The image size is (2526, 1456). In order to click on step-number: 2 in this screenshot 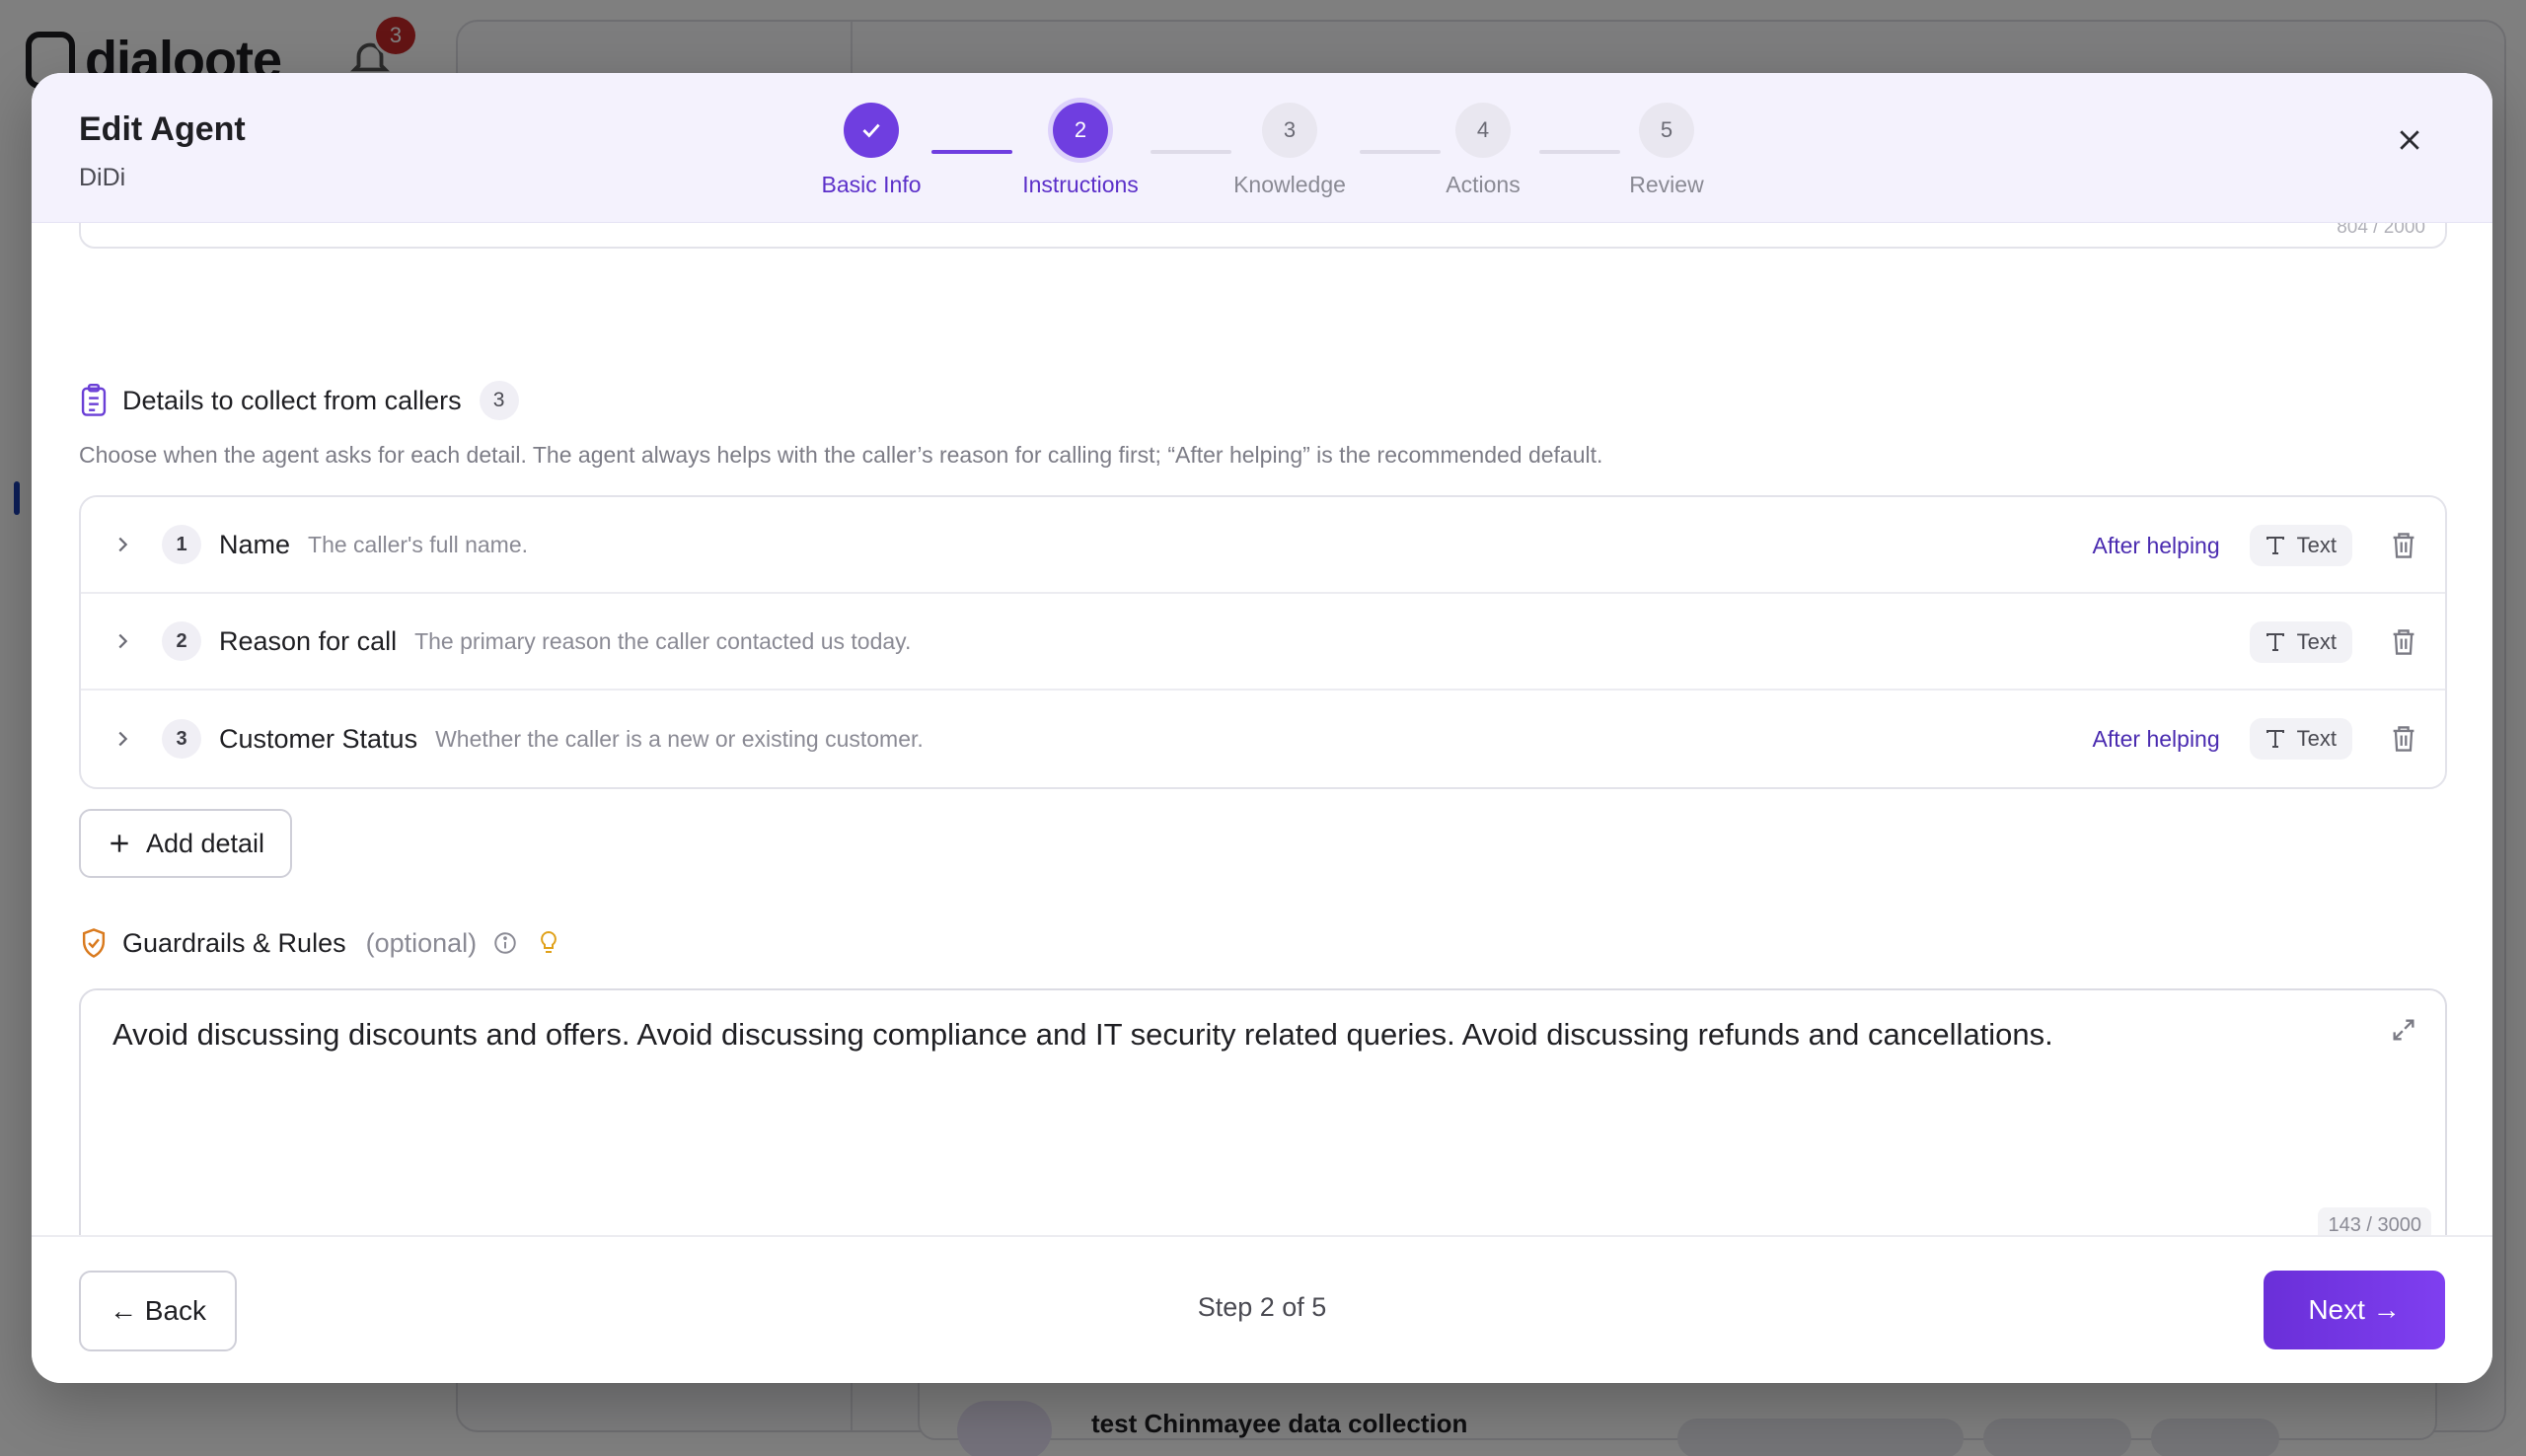, I will do `click(1080, 130)`.